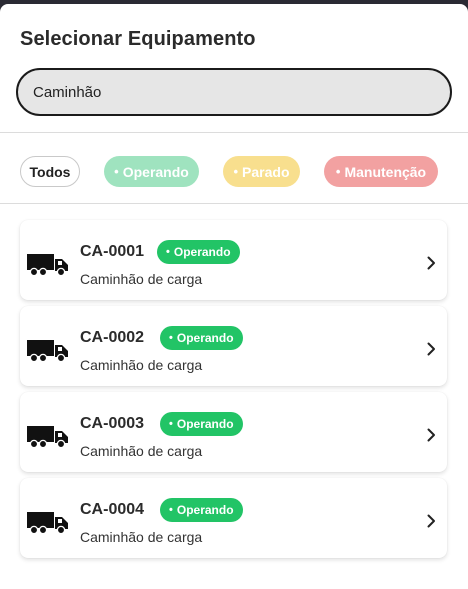  I want to click on filter-chip-manutencao: • Manutenção, so click(381, 171).